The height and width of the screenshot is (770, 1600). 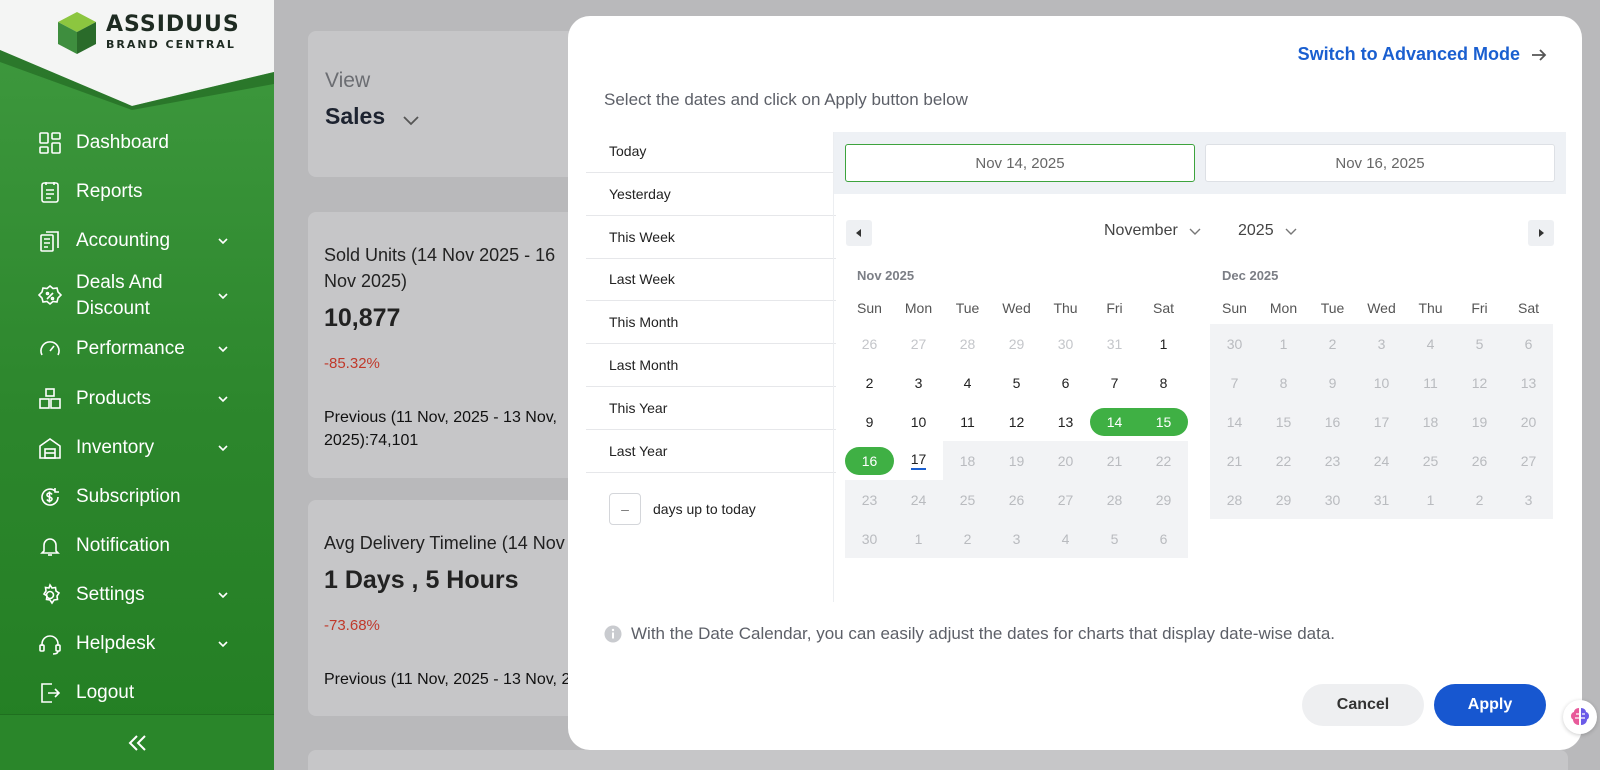 What do you see at coordinates (355, 116) in the screenshot?
I see `view-select: Sales` at bounding box center [355, 116].